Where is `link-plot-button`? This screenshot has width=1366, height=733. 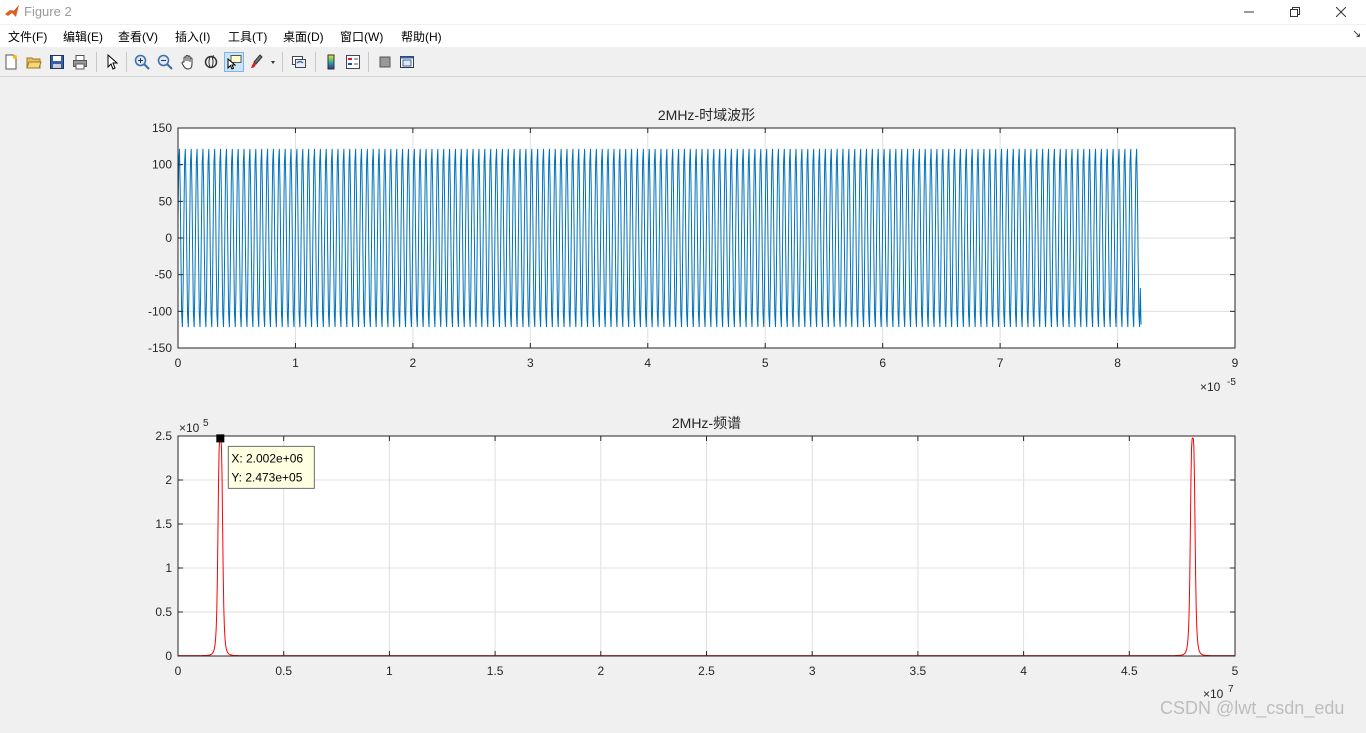
link-plot-button is located at coordinates (299, 62).